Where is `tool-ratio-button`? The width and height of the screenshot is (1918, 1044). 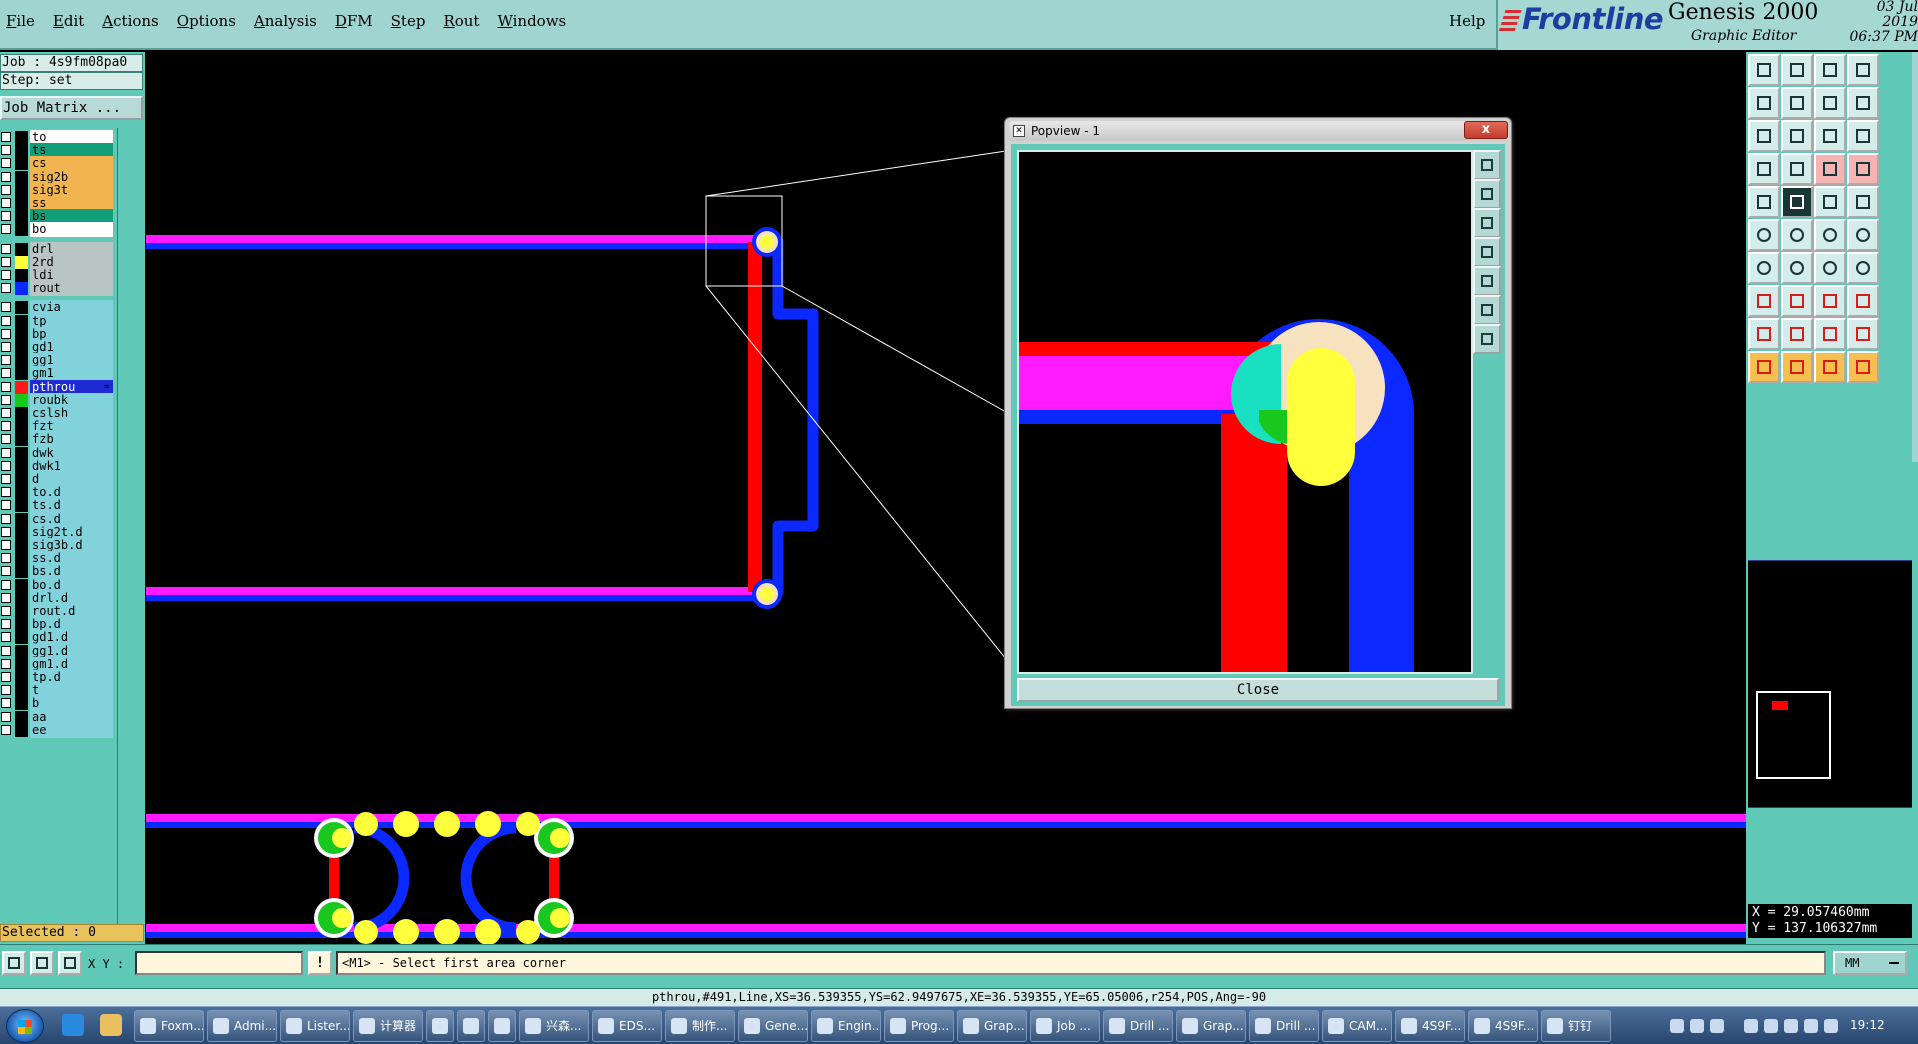 tool-ratio-button is located at coordinates (1830, 136).